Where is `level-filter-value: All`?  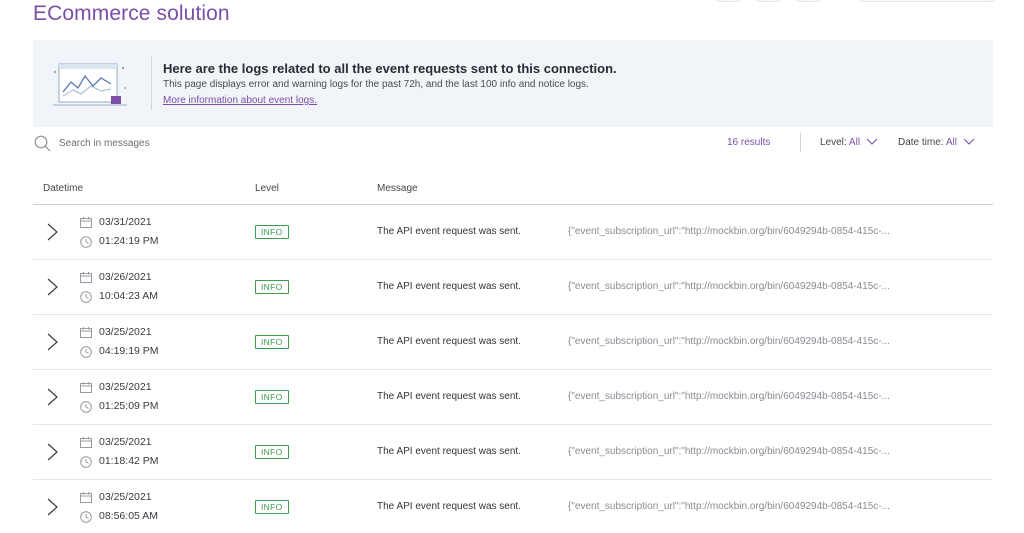 level-filter-value: All is located at coordinates (854, 142).